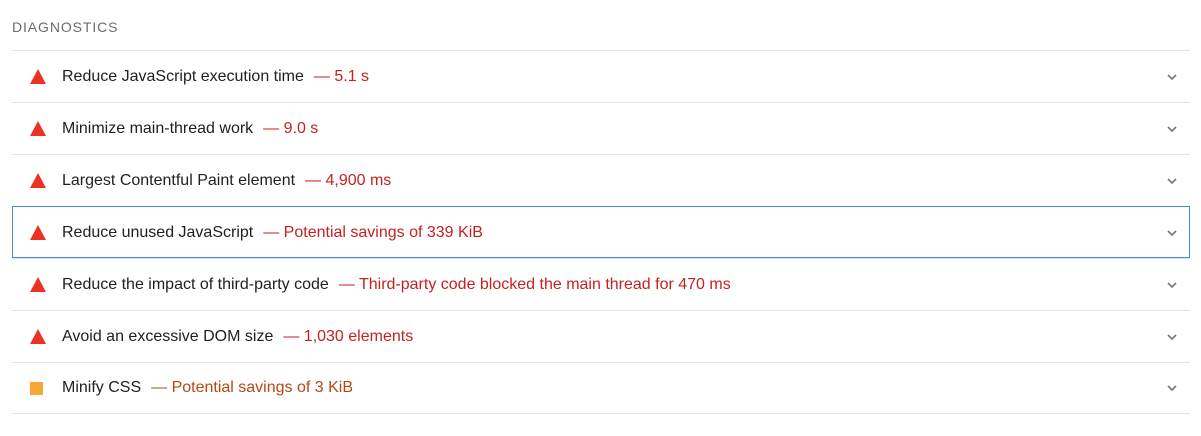 The height and width of the screenshot is (436, 1201). I want to click on audit-title: Reduce unused JavaScript, so click(158, 232).